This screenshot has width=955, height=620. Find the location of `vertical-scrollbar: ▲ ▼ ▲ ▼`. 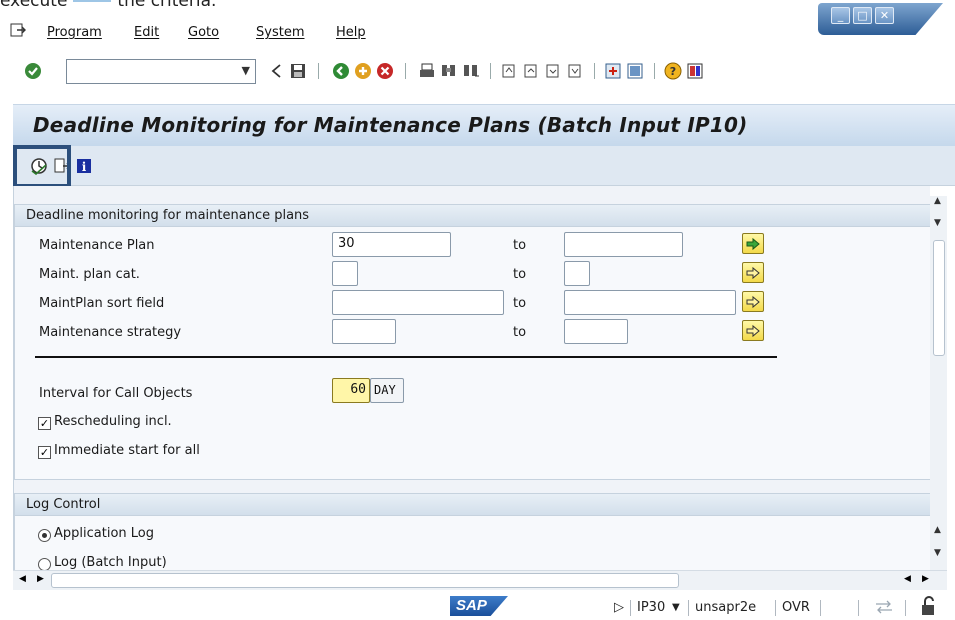

vertical-scrollbar: ▲ ▼ ▲ ▼ is located at coordinates (938, 383).